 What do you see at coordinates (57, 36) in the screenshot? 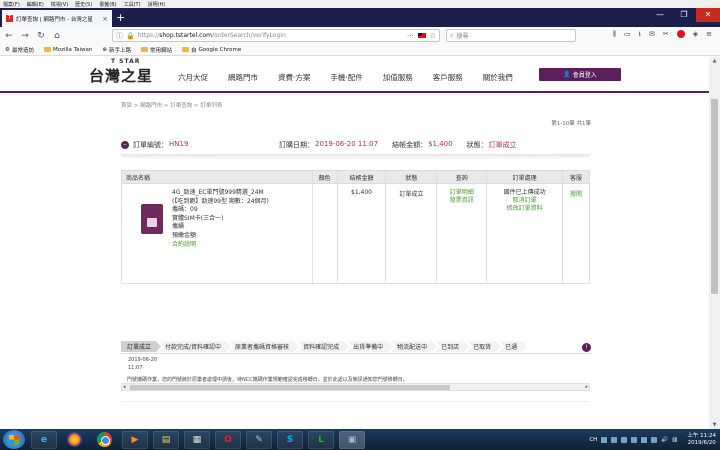
I see `home-icon: ⌂` at bounding box center [57, 36].